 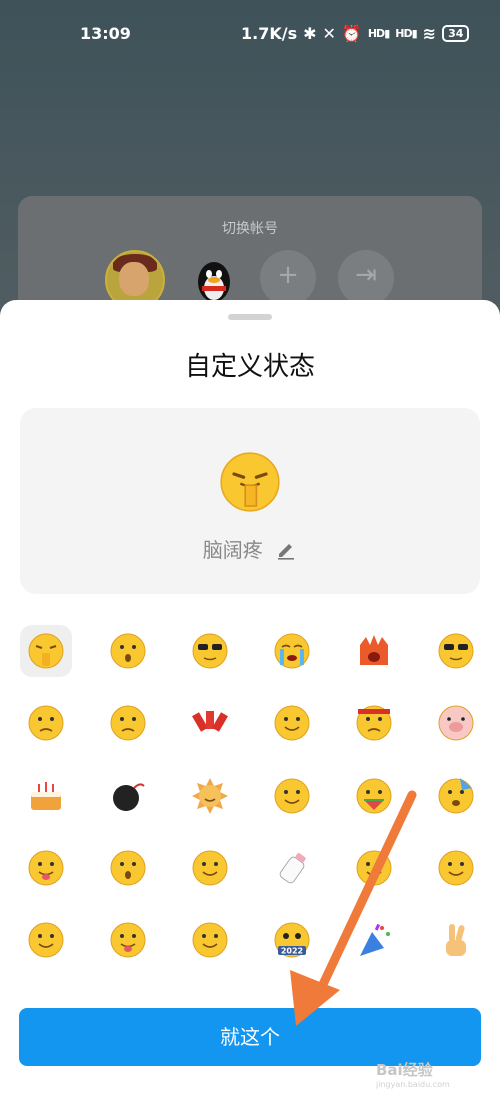 I want to click on wipe-sweat-emoji-icon, so click(x=292, y=796).